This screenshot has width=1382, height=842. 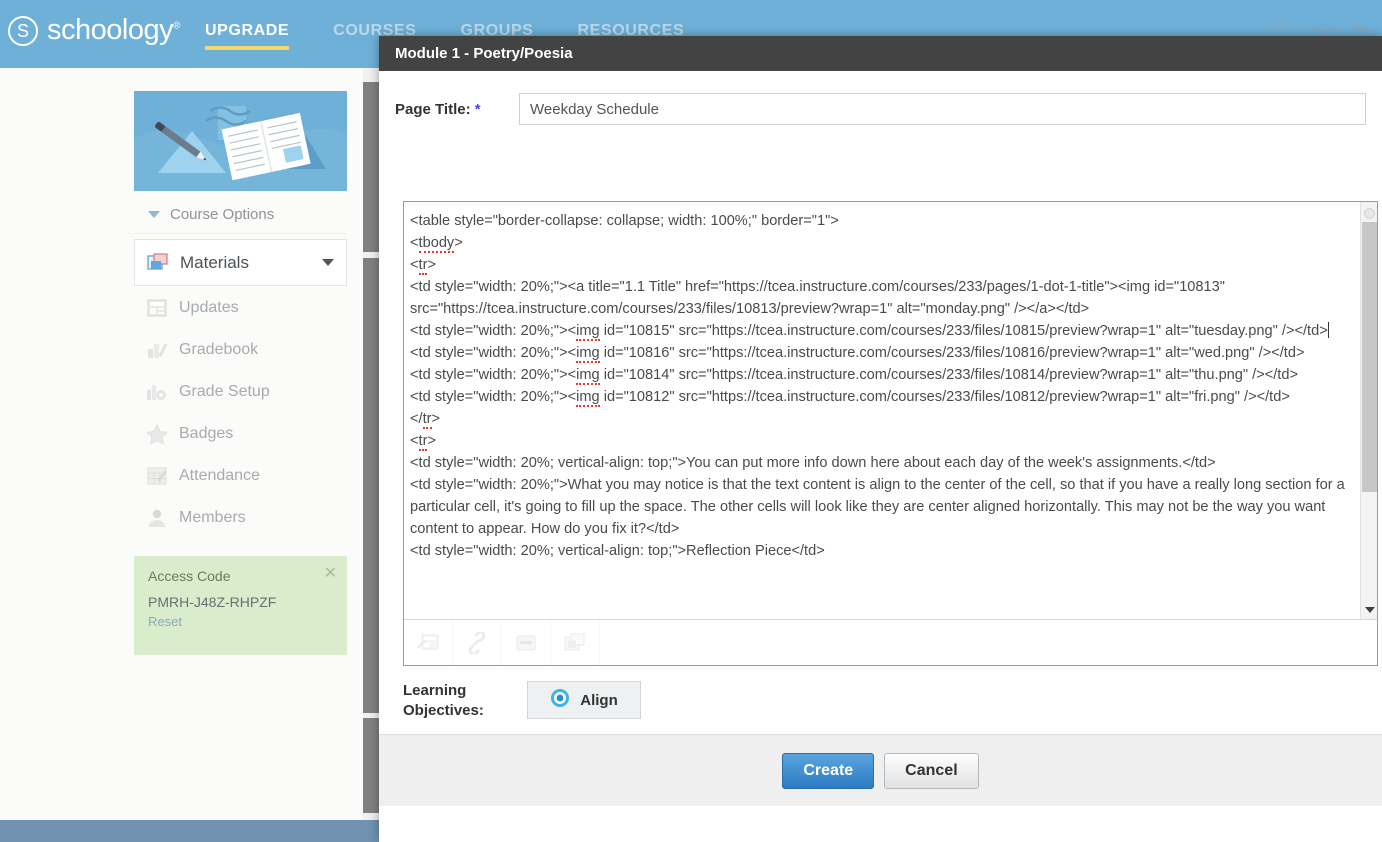 I want to click on access-code-value: PMRH-J48Z-RHPZF, so click(x=212, y=602).